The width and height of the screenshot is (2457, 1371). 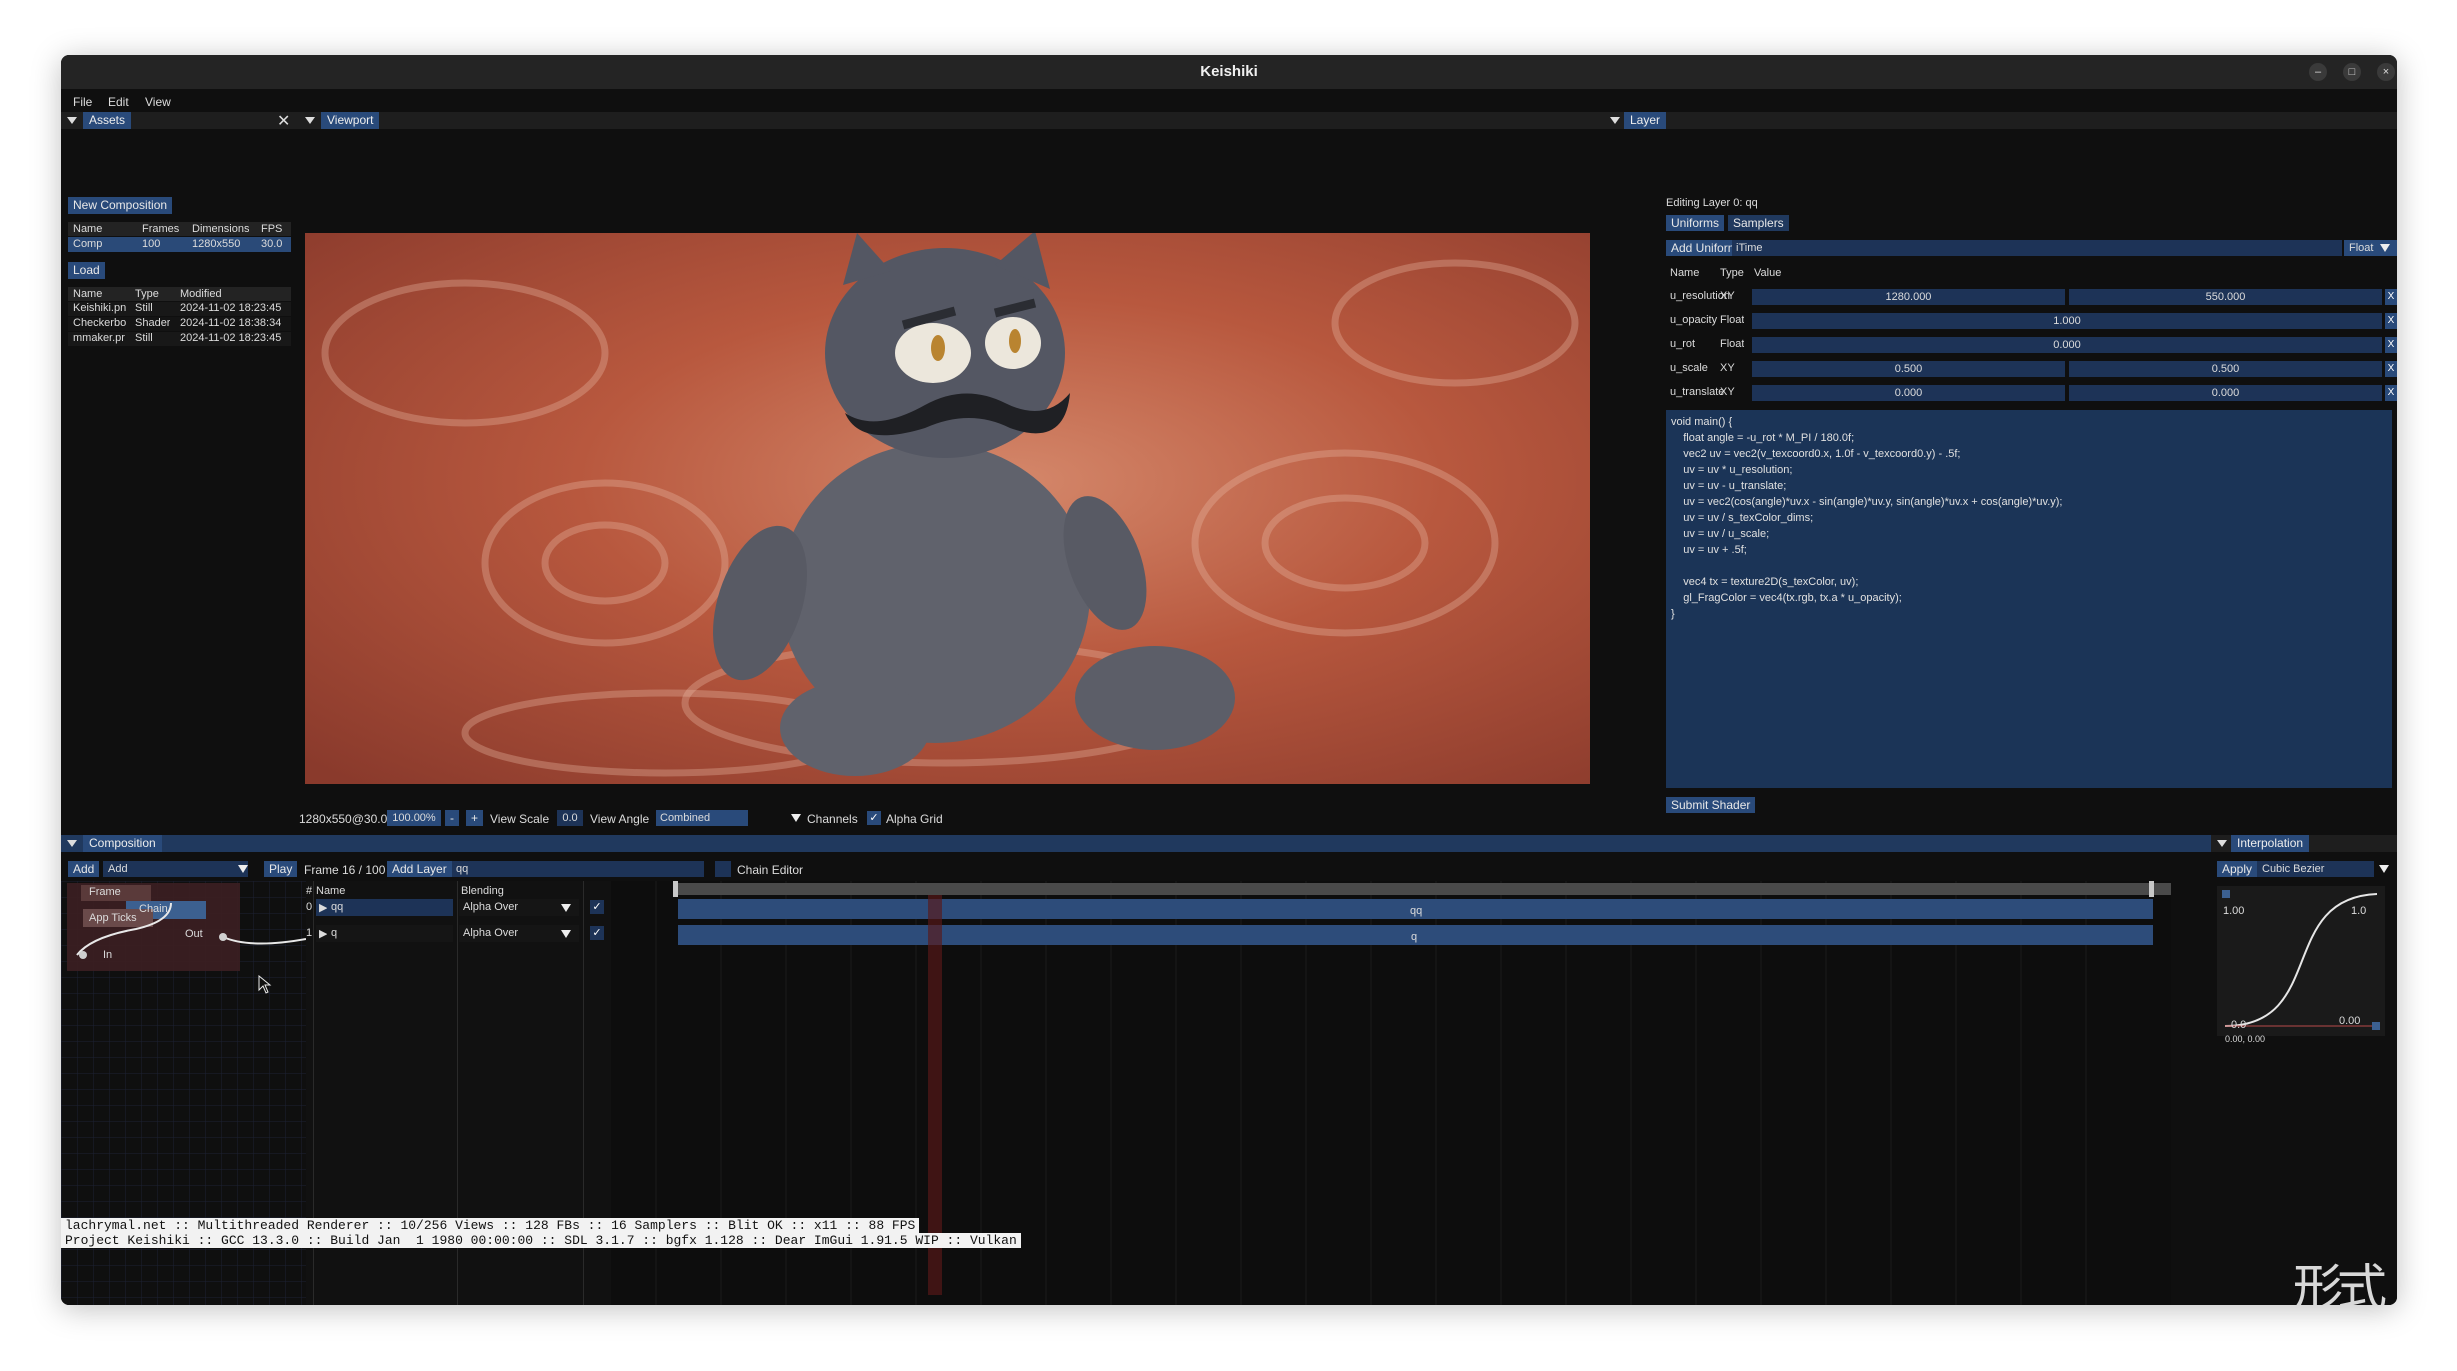 I want to click on title-bar: Keishiki, so click(x=1229, y=72).